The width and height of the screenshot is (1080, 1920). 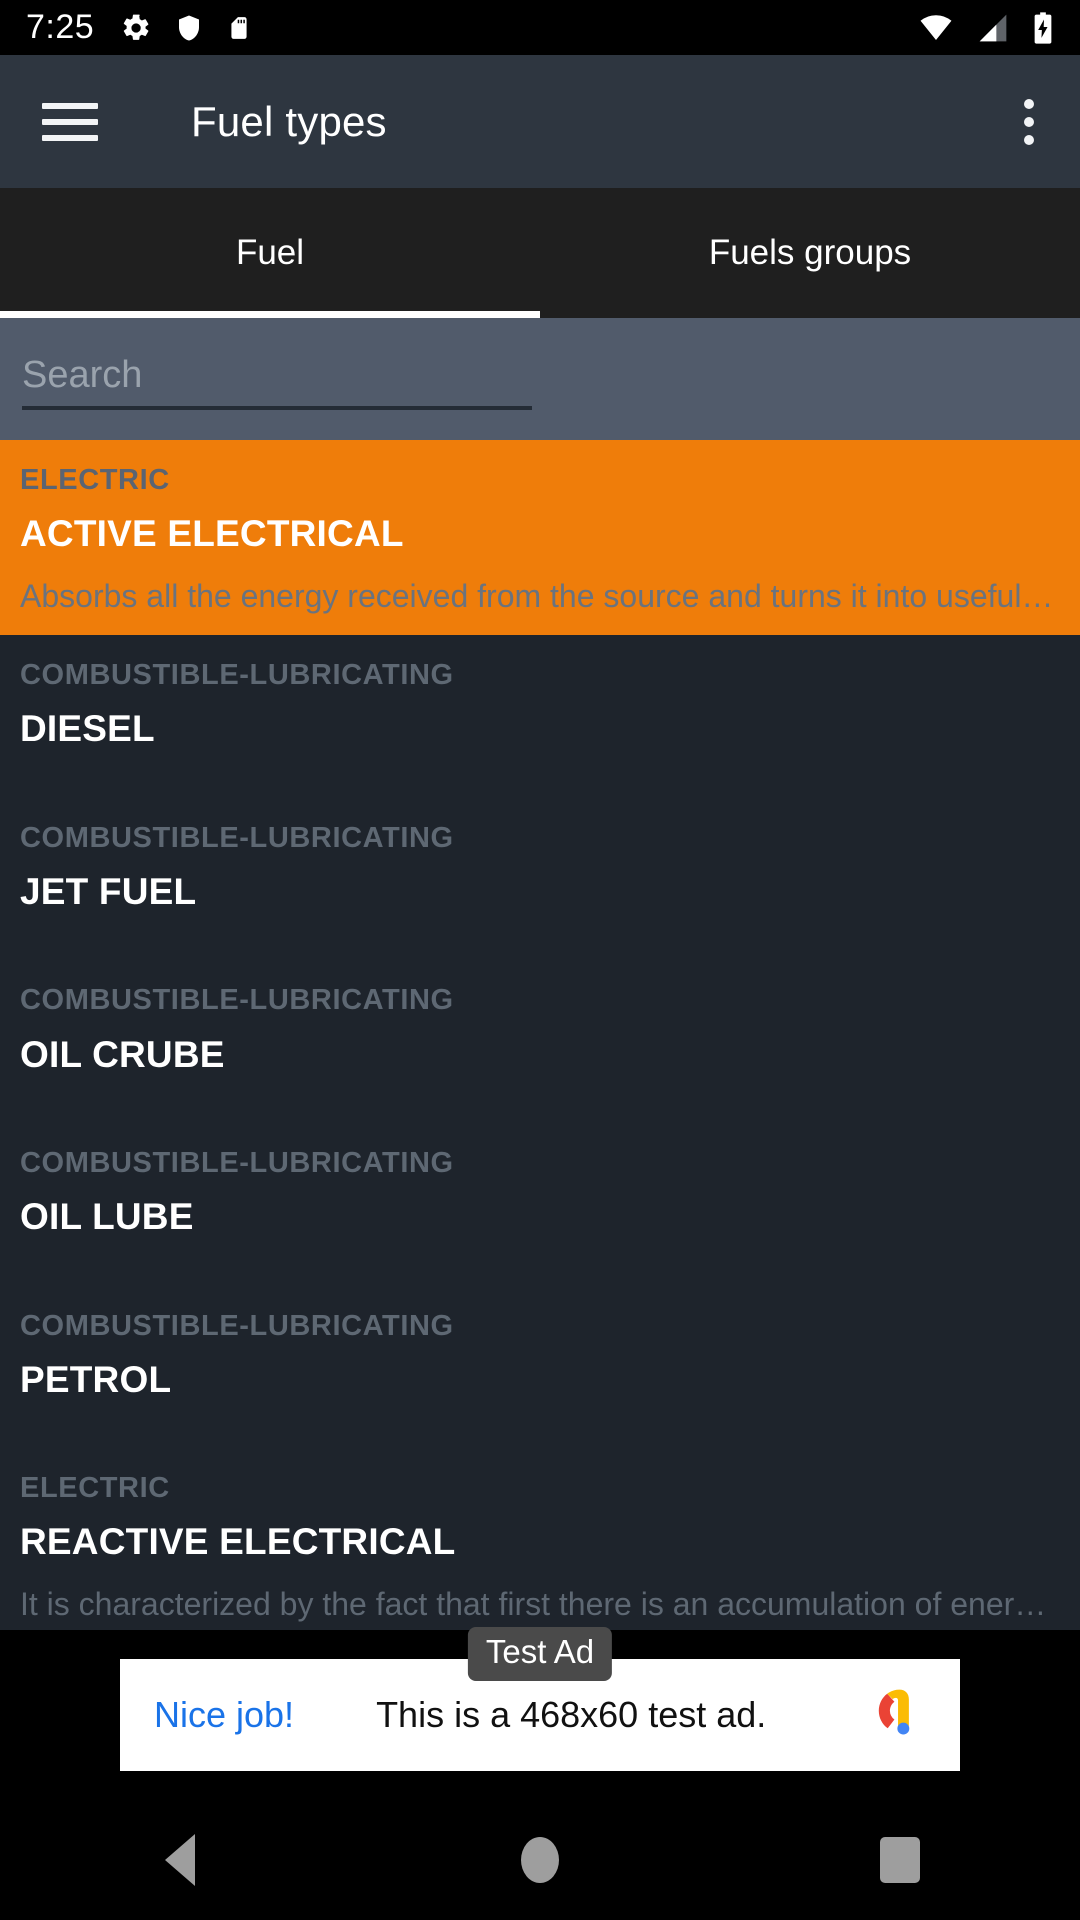 I want to click on list-item: COMBUSTIBLE-LUBRICATING JET FUEL, so click(x=540, y=879).